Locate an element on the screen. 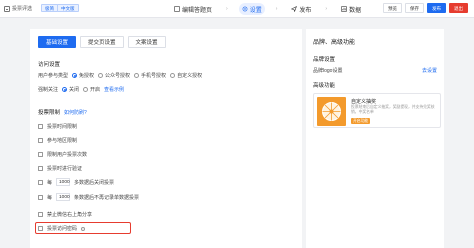 This screenshot has height=248, width=474. brand-logo-row: 品牌logo设置 去设置 is located at coordinates (375, 70).